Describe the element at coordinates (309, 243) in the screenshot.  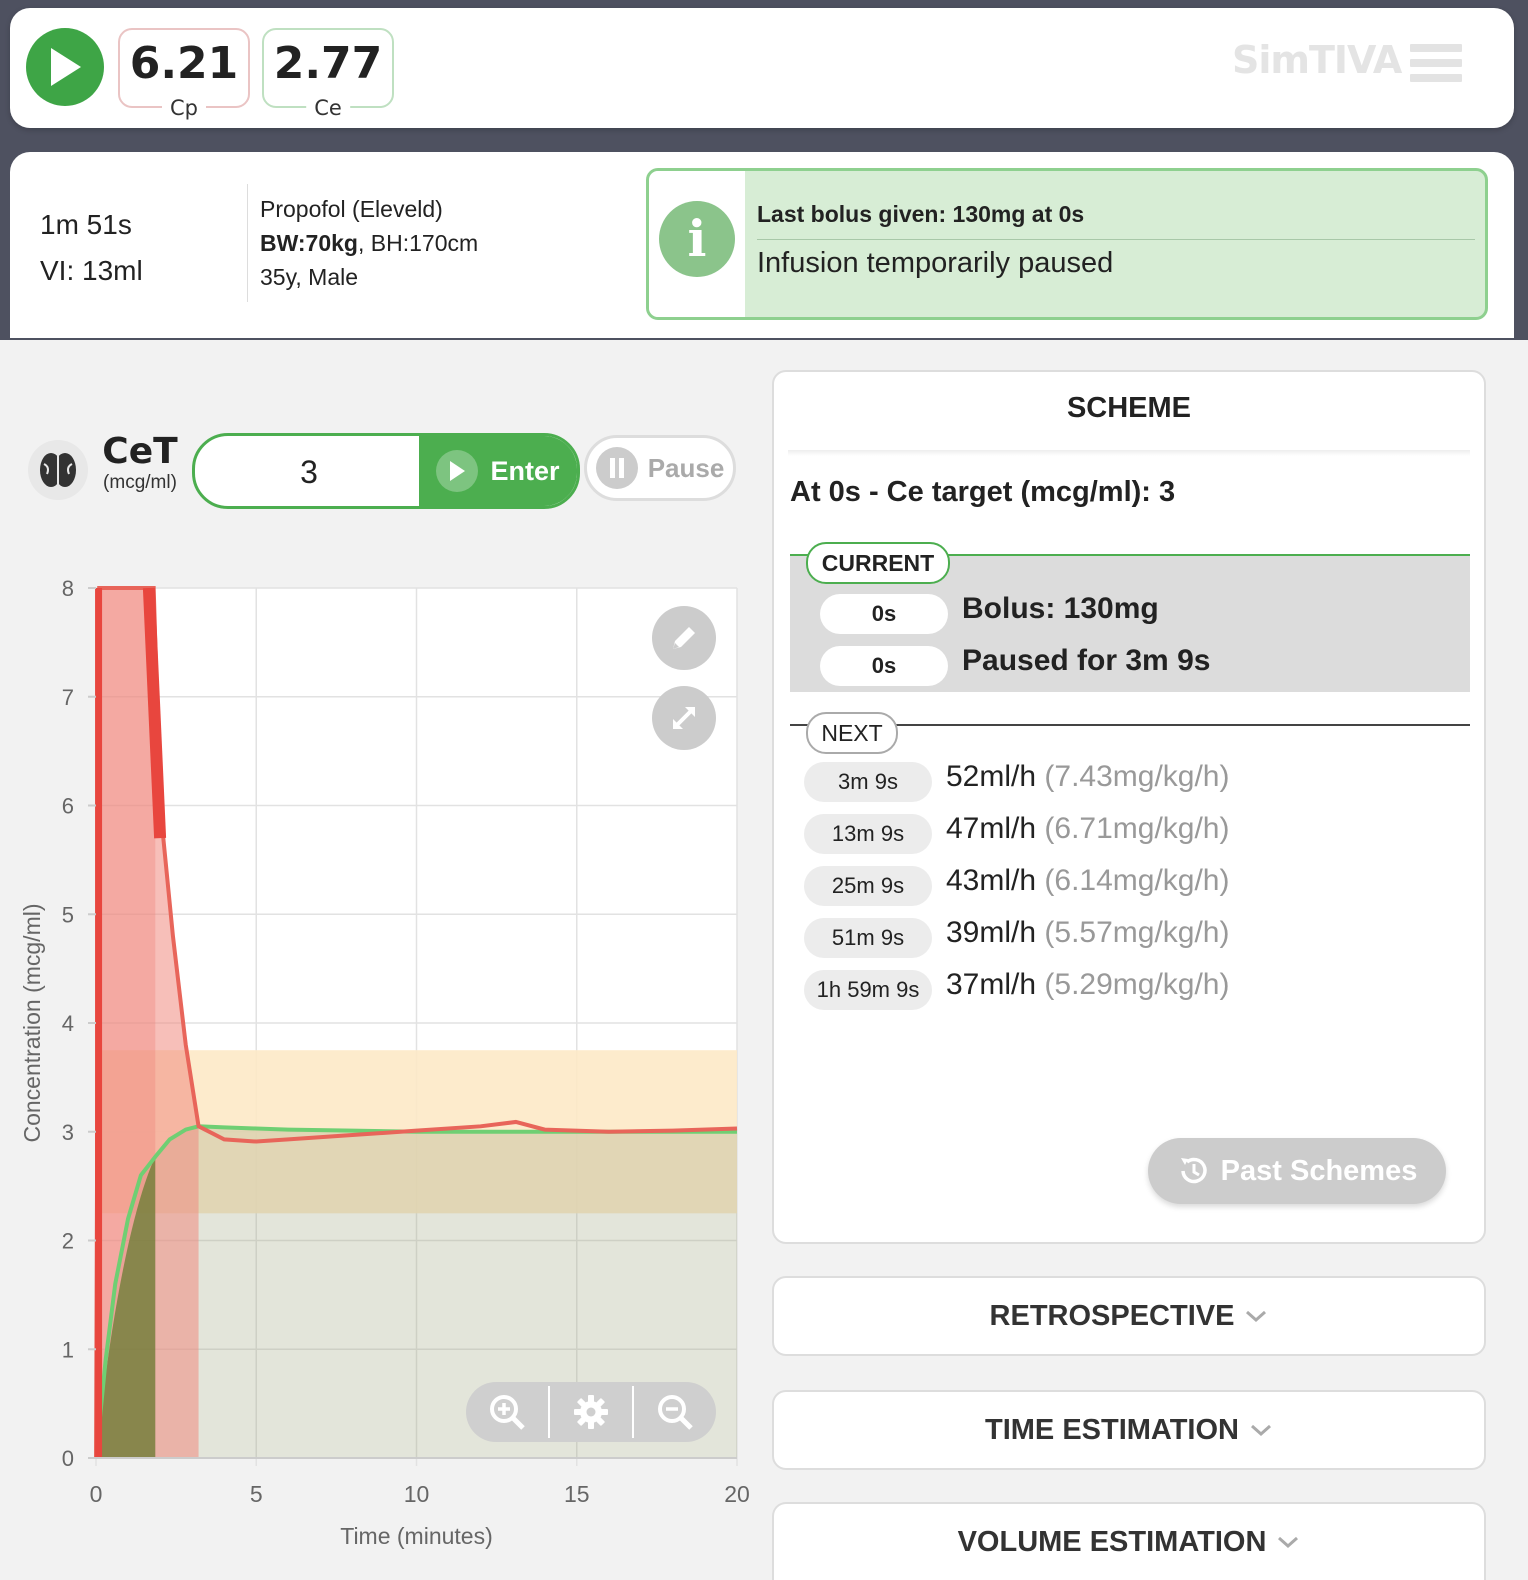
I see `body-weight: BW:70kg` at that location.